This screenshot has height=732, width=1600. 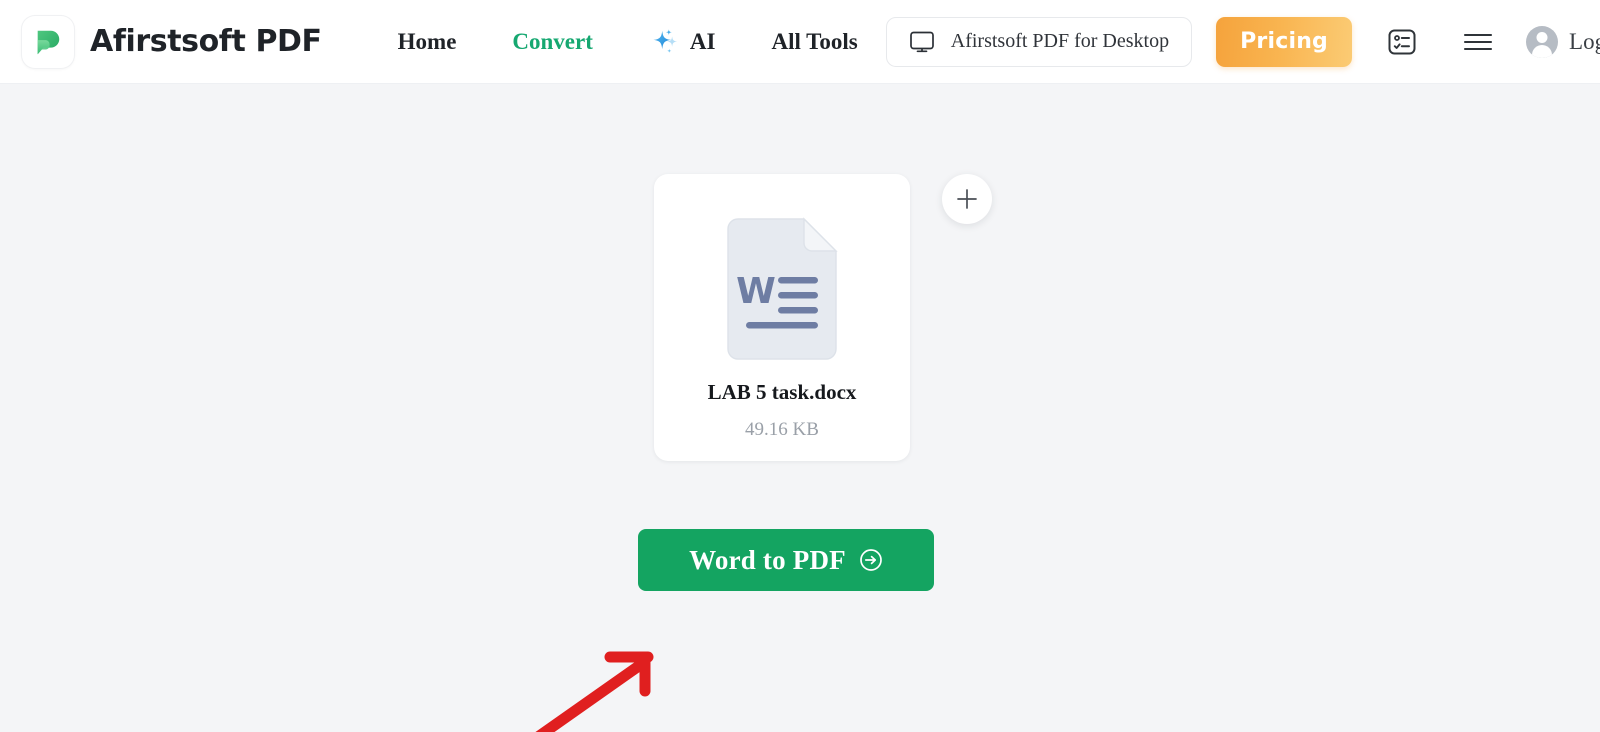 What do you see at coordinates (600, 680) in the screenshot?
I see `annotation-red-arrow` at bounding box center [600, 680].